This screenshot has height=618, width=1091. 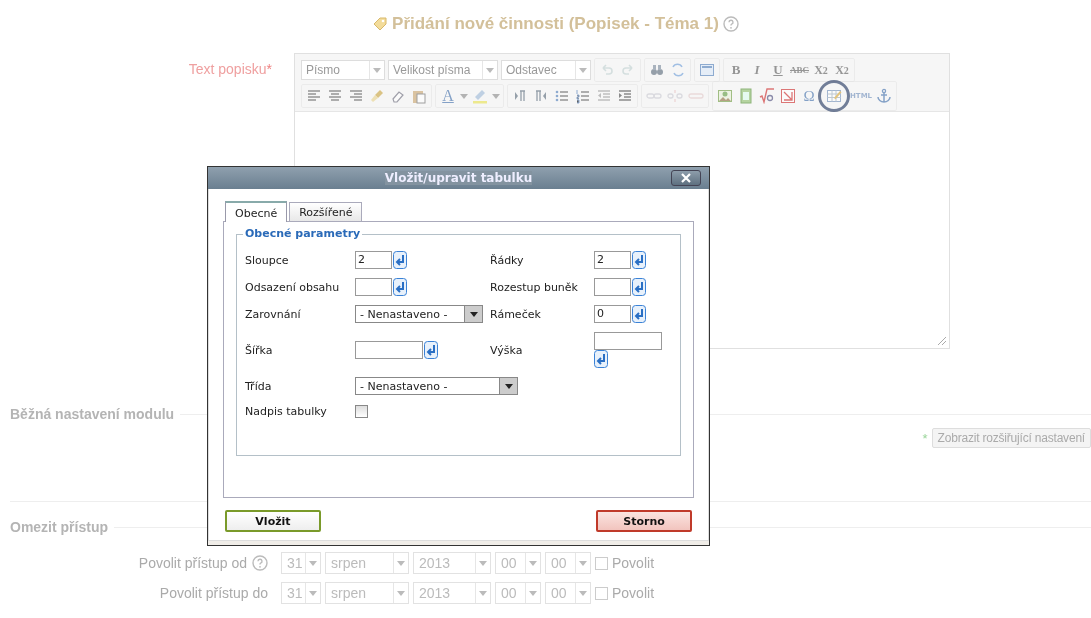 I want to click on section-heading: Běžná nastavení modulu, so click(x=92, y=414).